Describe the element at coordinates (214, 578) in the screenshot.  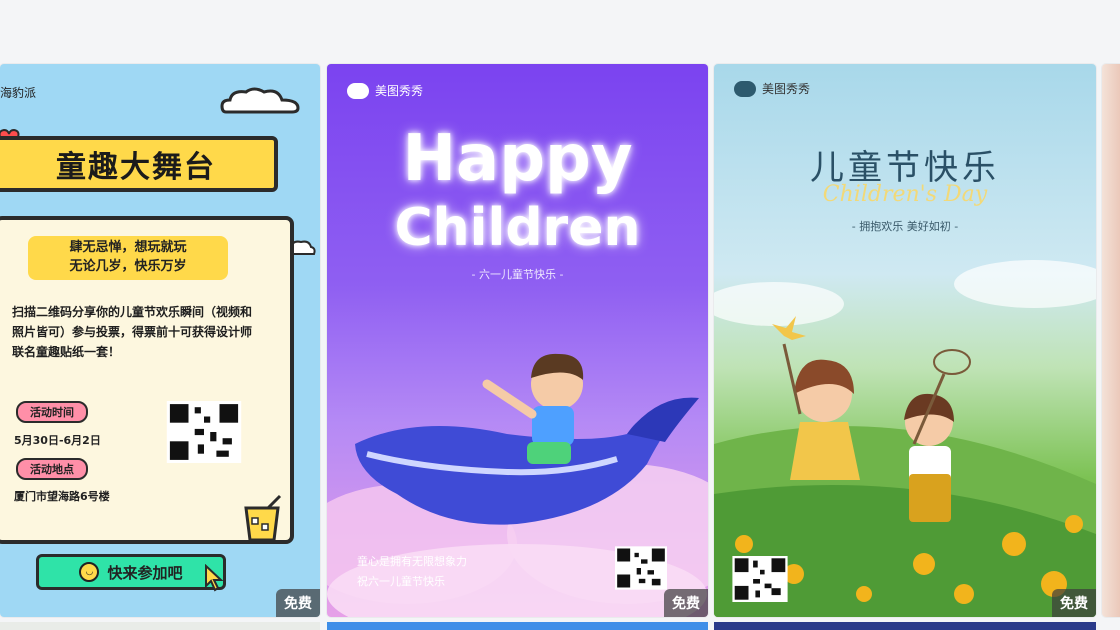
I see `cursor-icon` at that location.